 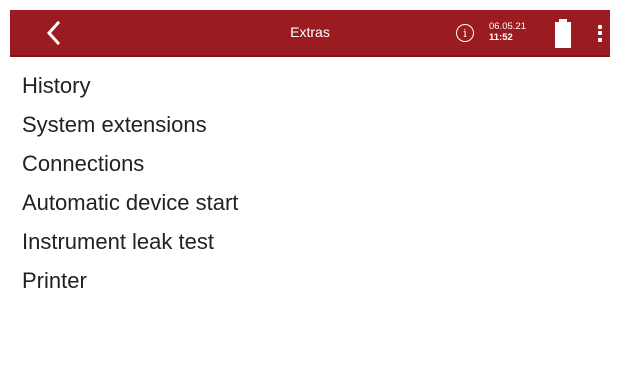 I want to click on time-text: 11:52, so click(x=501, y=37).